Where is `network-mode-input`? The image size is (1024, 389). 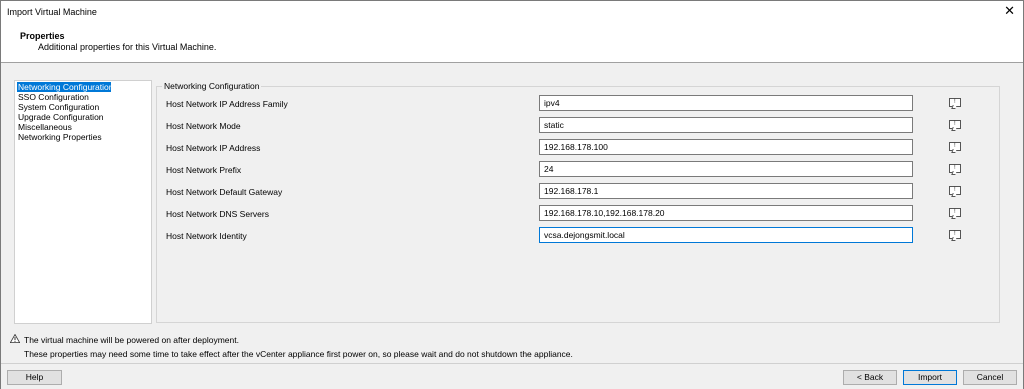
network-mode-input is located at coordinates (726, 125).